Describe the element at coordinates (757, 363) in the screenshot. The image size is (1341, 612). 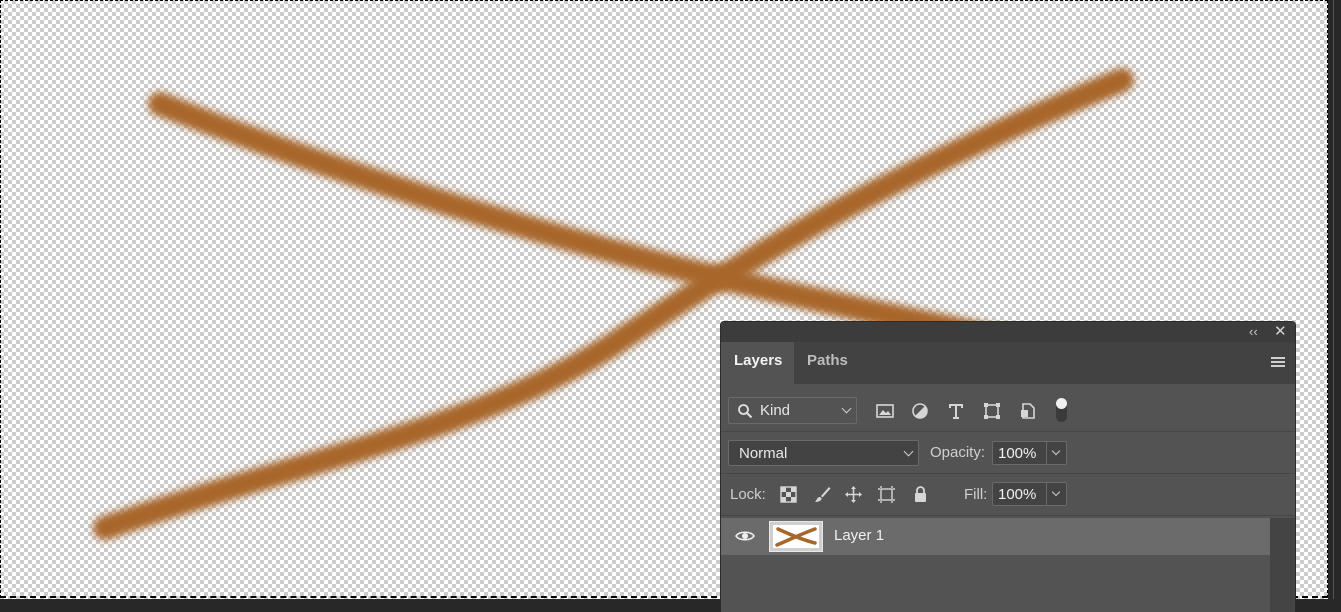
I see `tab-layers: Layers` at that location.